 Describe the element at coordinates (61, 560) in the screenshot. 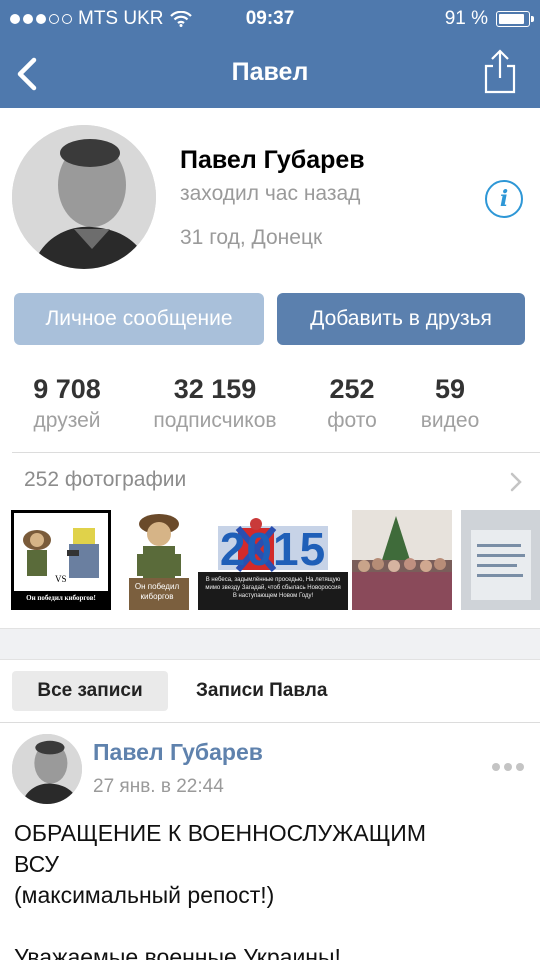

I see `photo-thumb: VS Он победил киборгов!` at that location.